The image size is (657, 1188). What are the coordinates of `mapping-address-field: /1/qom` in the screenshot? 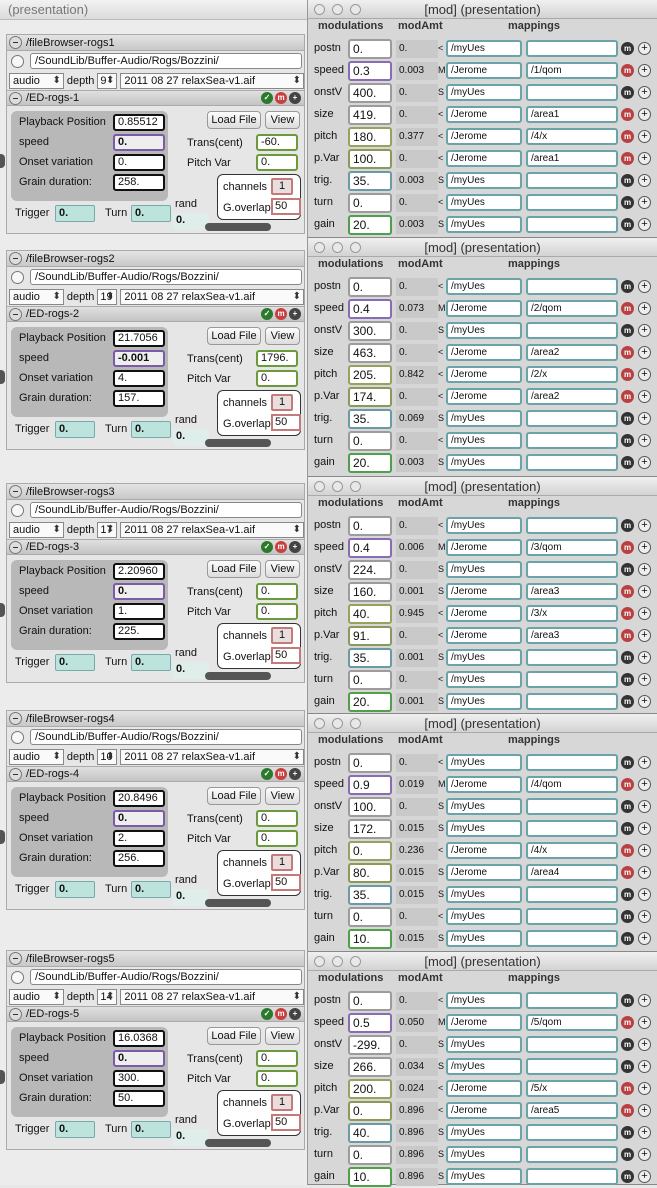 It's located at (572, 70).